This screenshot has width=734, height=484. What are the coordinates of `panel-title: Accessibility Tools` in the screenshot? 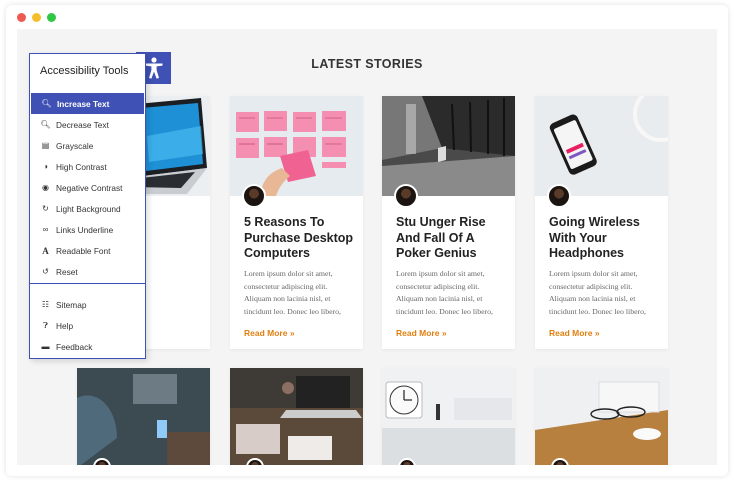 It's located at (84, 71).